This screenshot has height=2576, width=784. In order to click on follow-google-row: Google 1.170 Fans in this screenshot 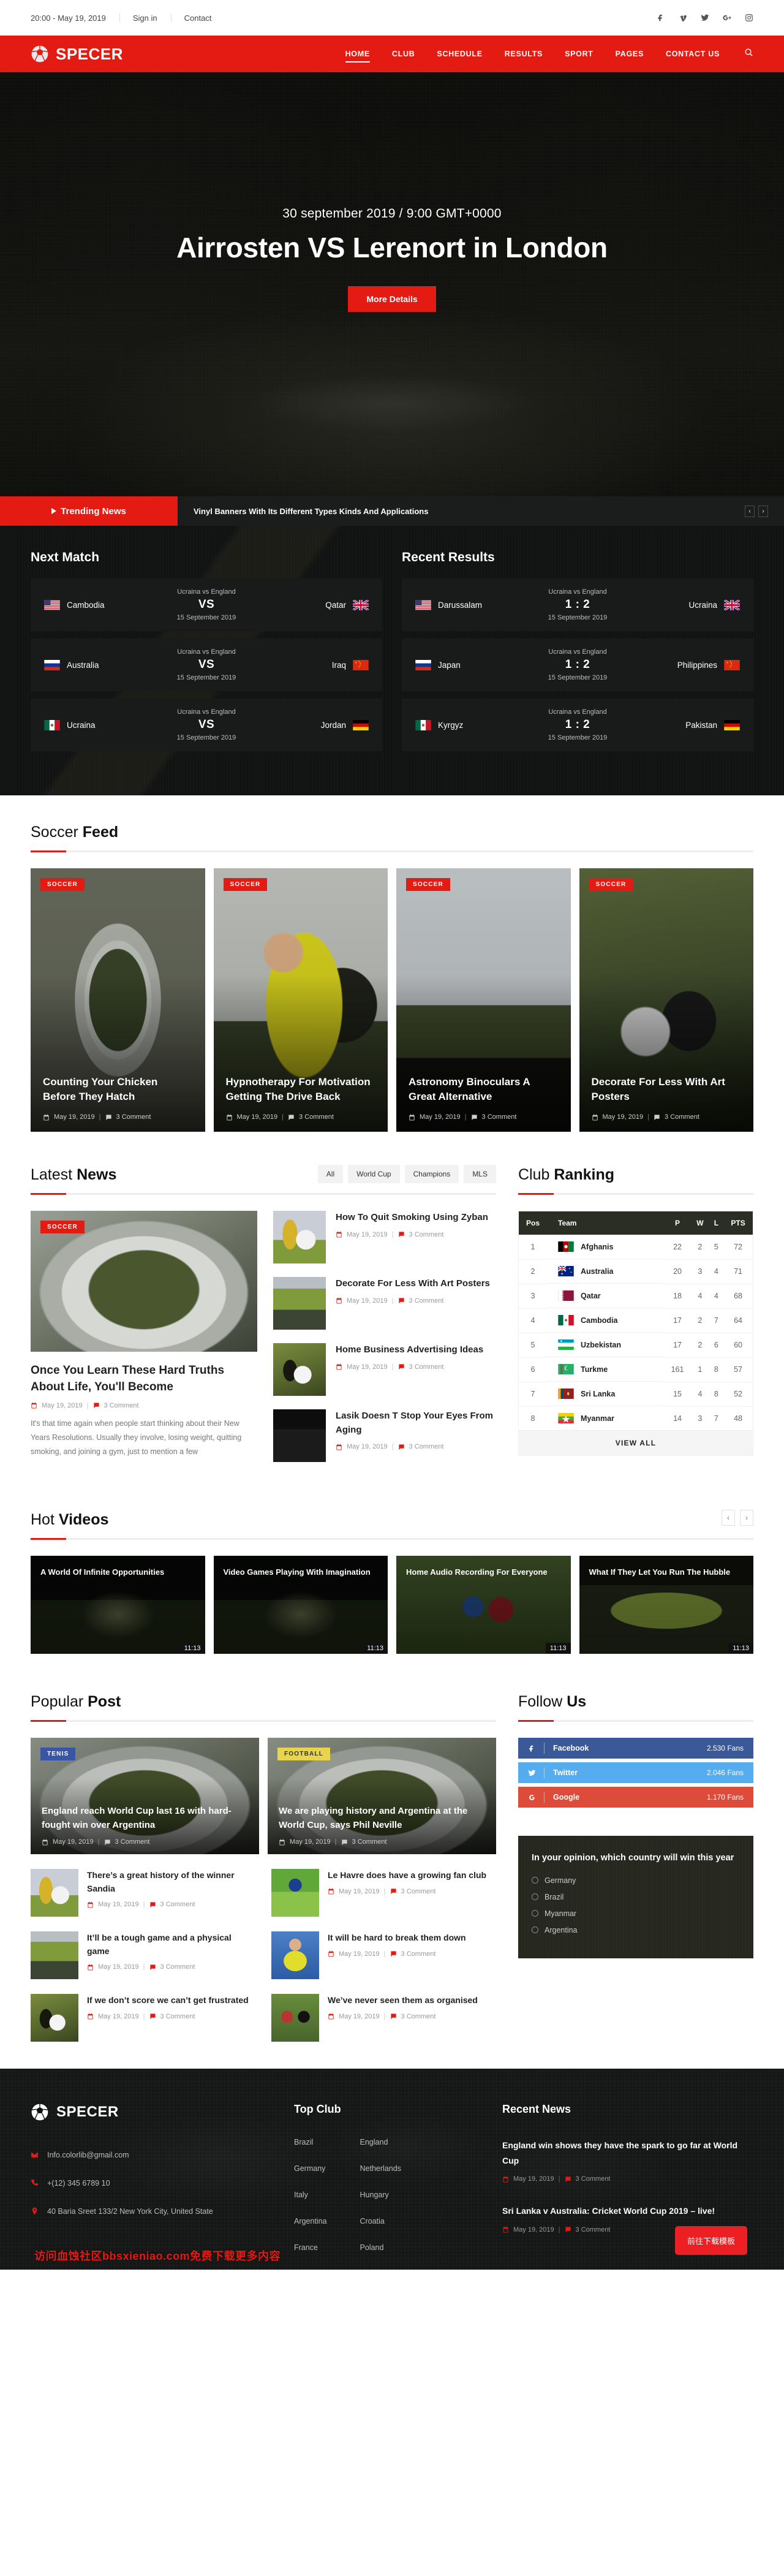, I will do `click(636, 1797)`.